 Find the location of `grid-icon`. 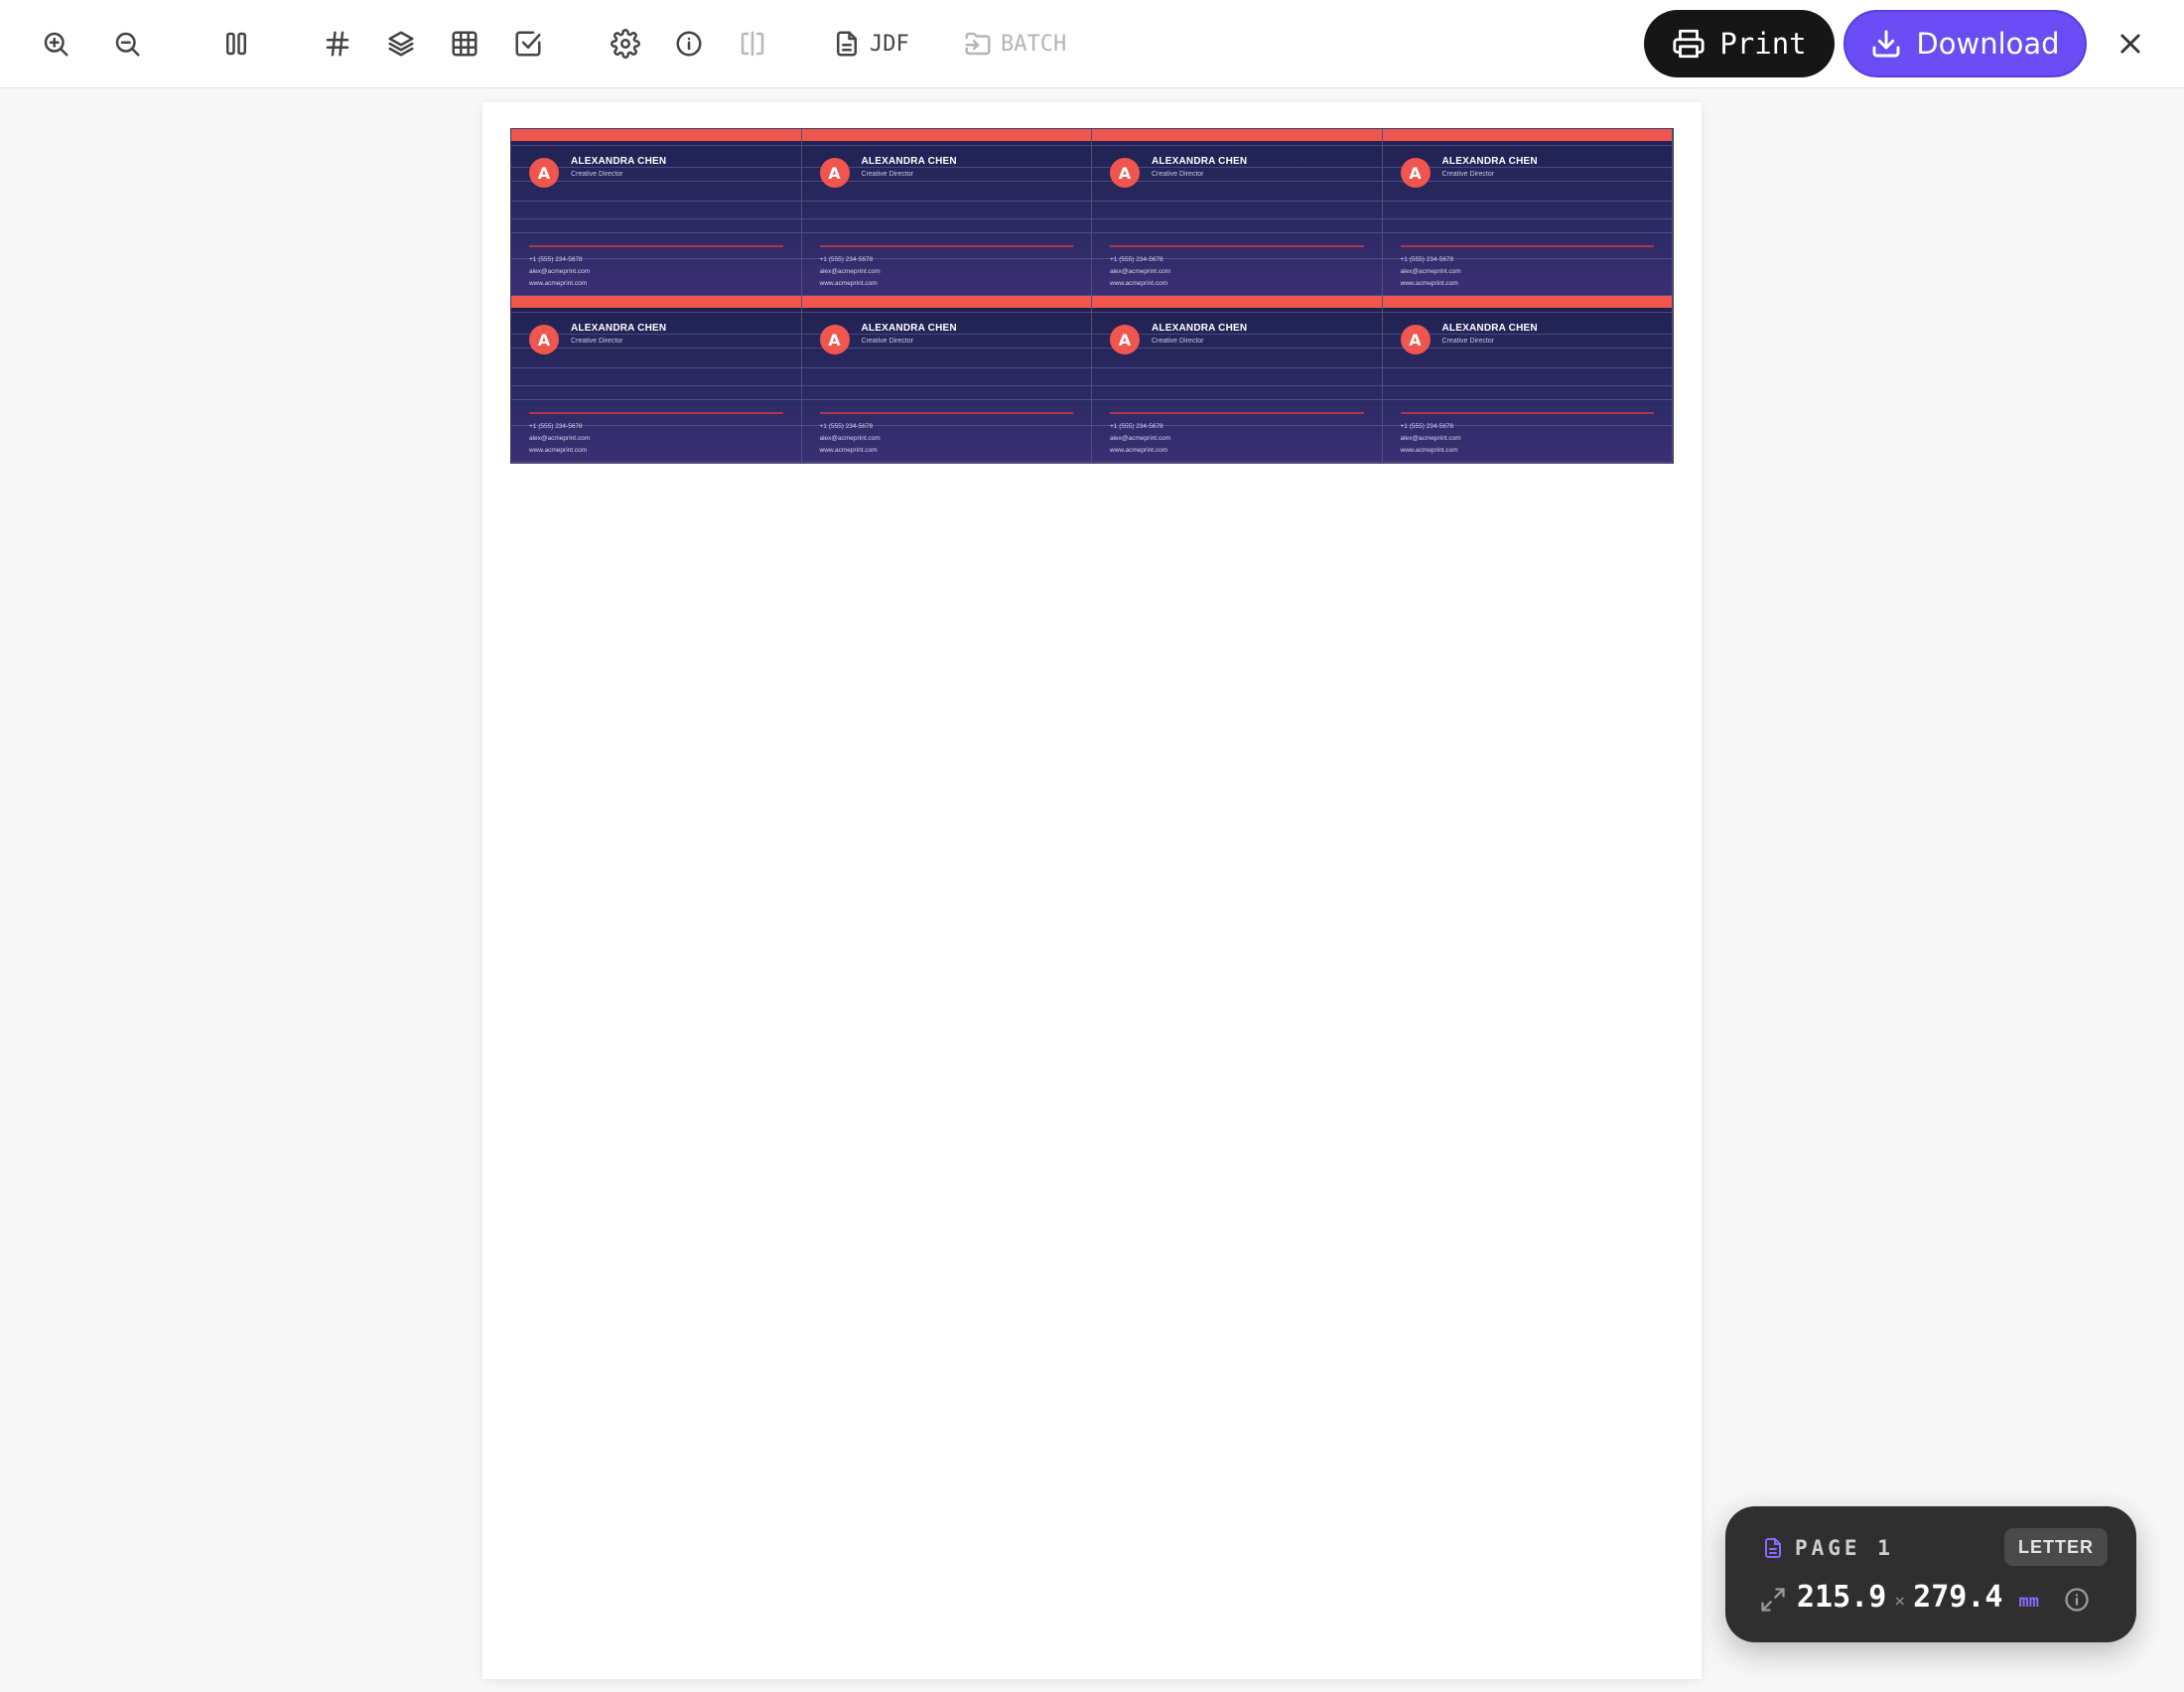

grid-icon is located at coordinates (464, 44).